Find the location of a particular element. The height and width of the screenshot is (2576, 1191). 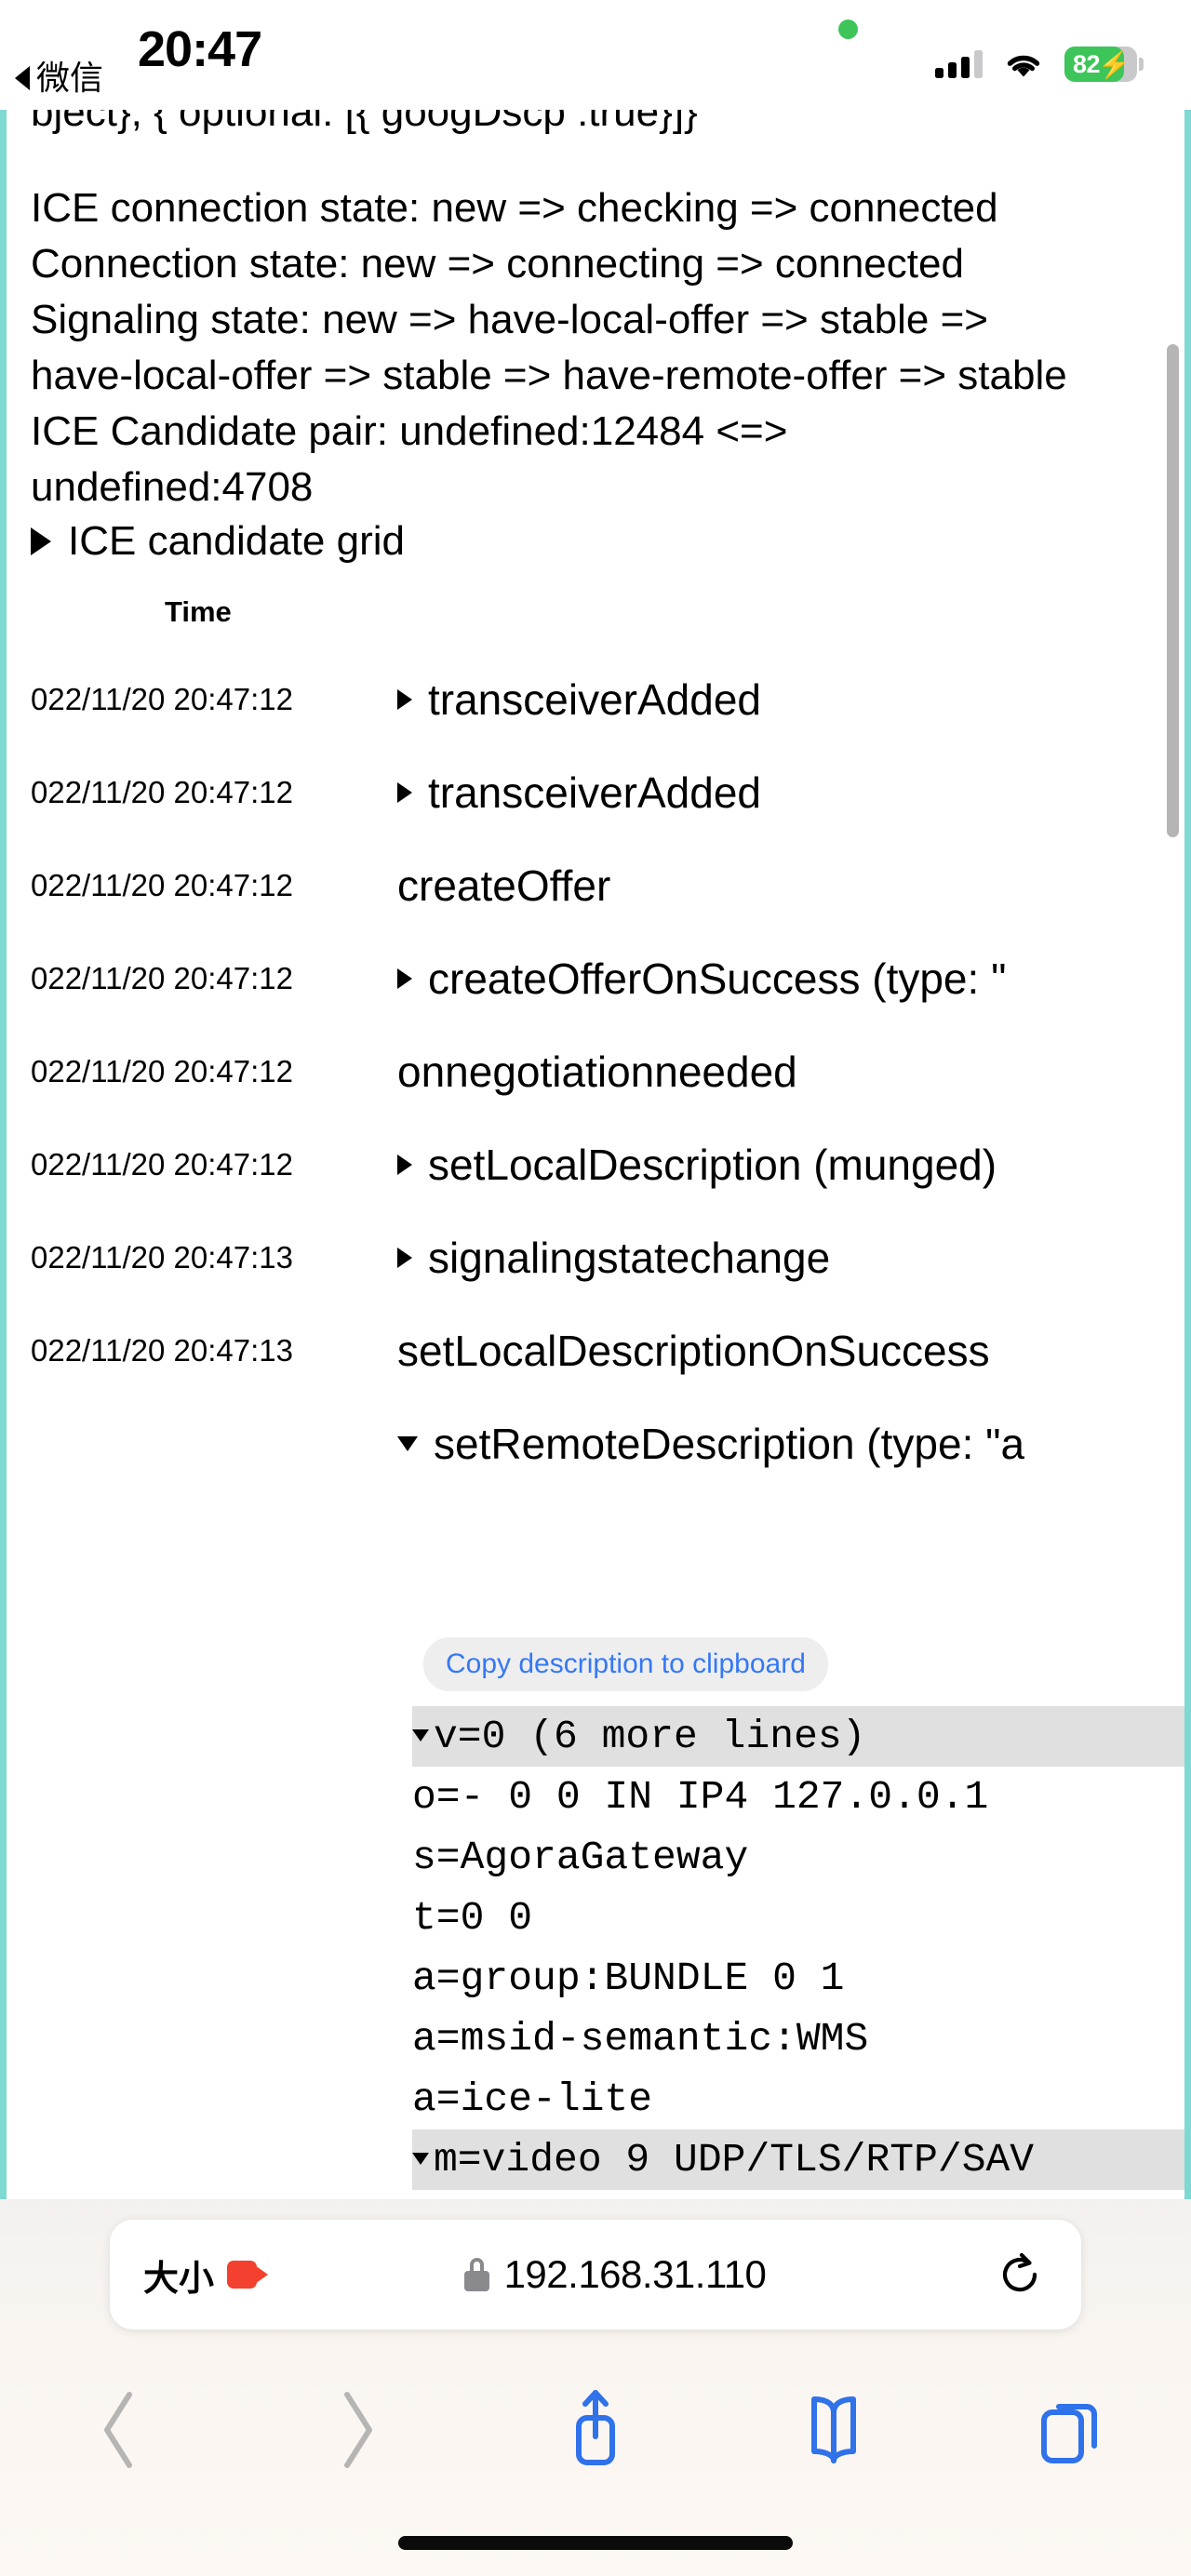

table-row: setRemoteDescription (type: "a is located at coordinates (595, 1443).